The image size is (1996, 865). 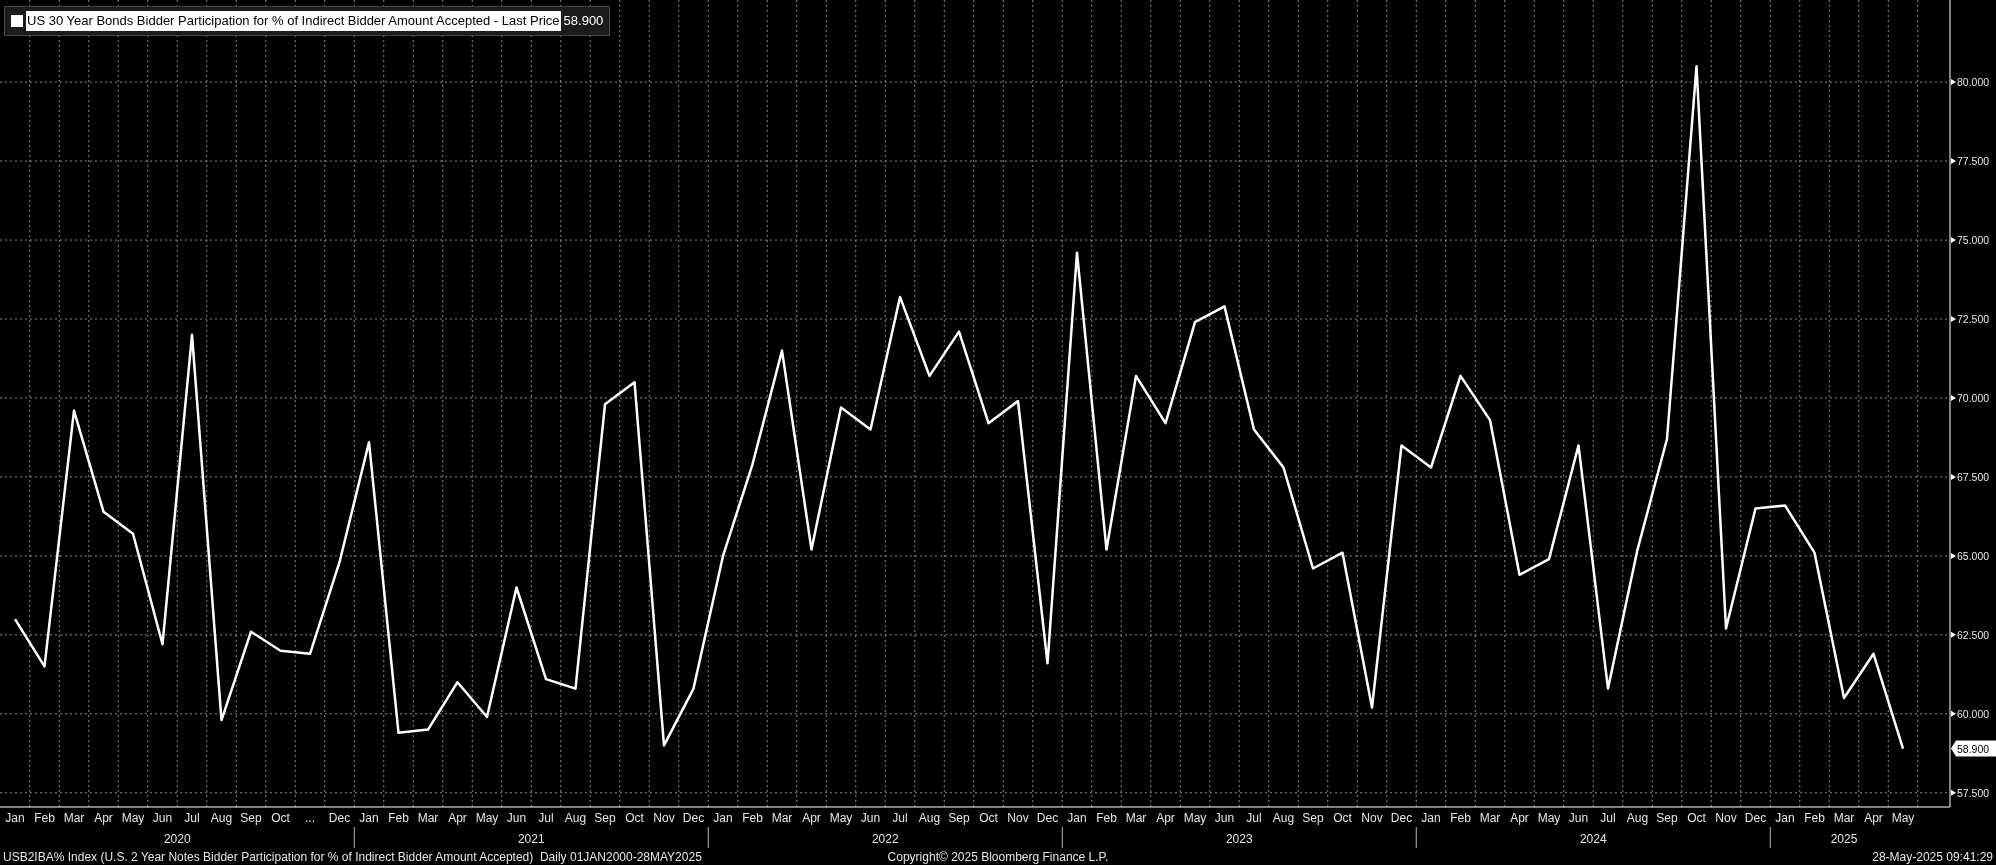 I want to click on year-label: 2020, so click(x=177, y=839).